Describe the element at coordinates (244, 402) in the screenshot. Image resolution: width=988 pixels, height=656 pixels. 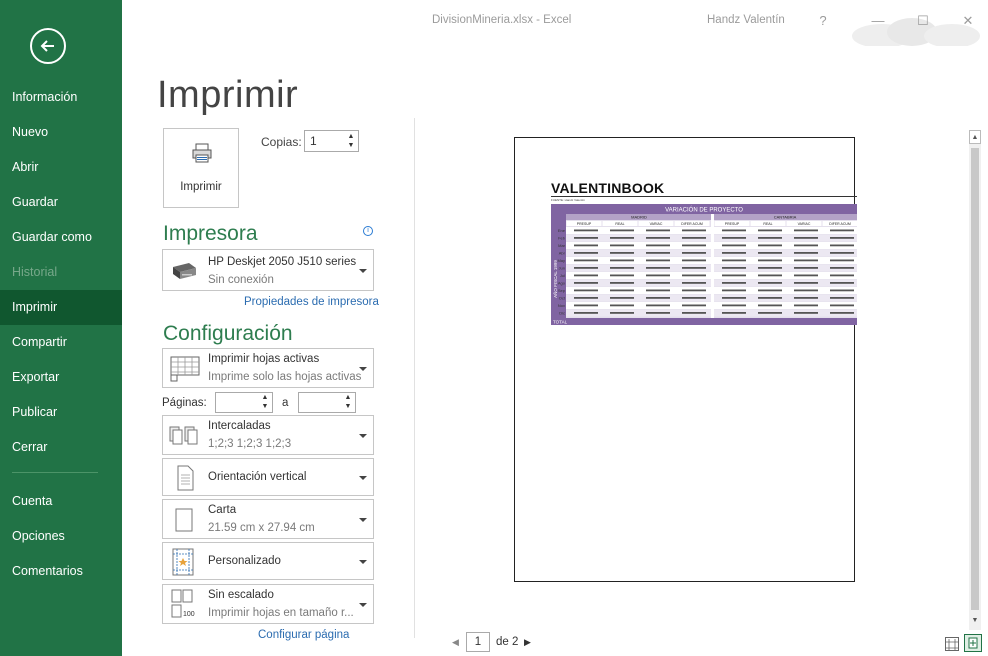
I see `pages-from-input: ▲ ▼` at that location.